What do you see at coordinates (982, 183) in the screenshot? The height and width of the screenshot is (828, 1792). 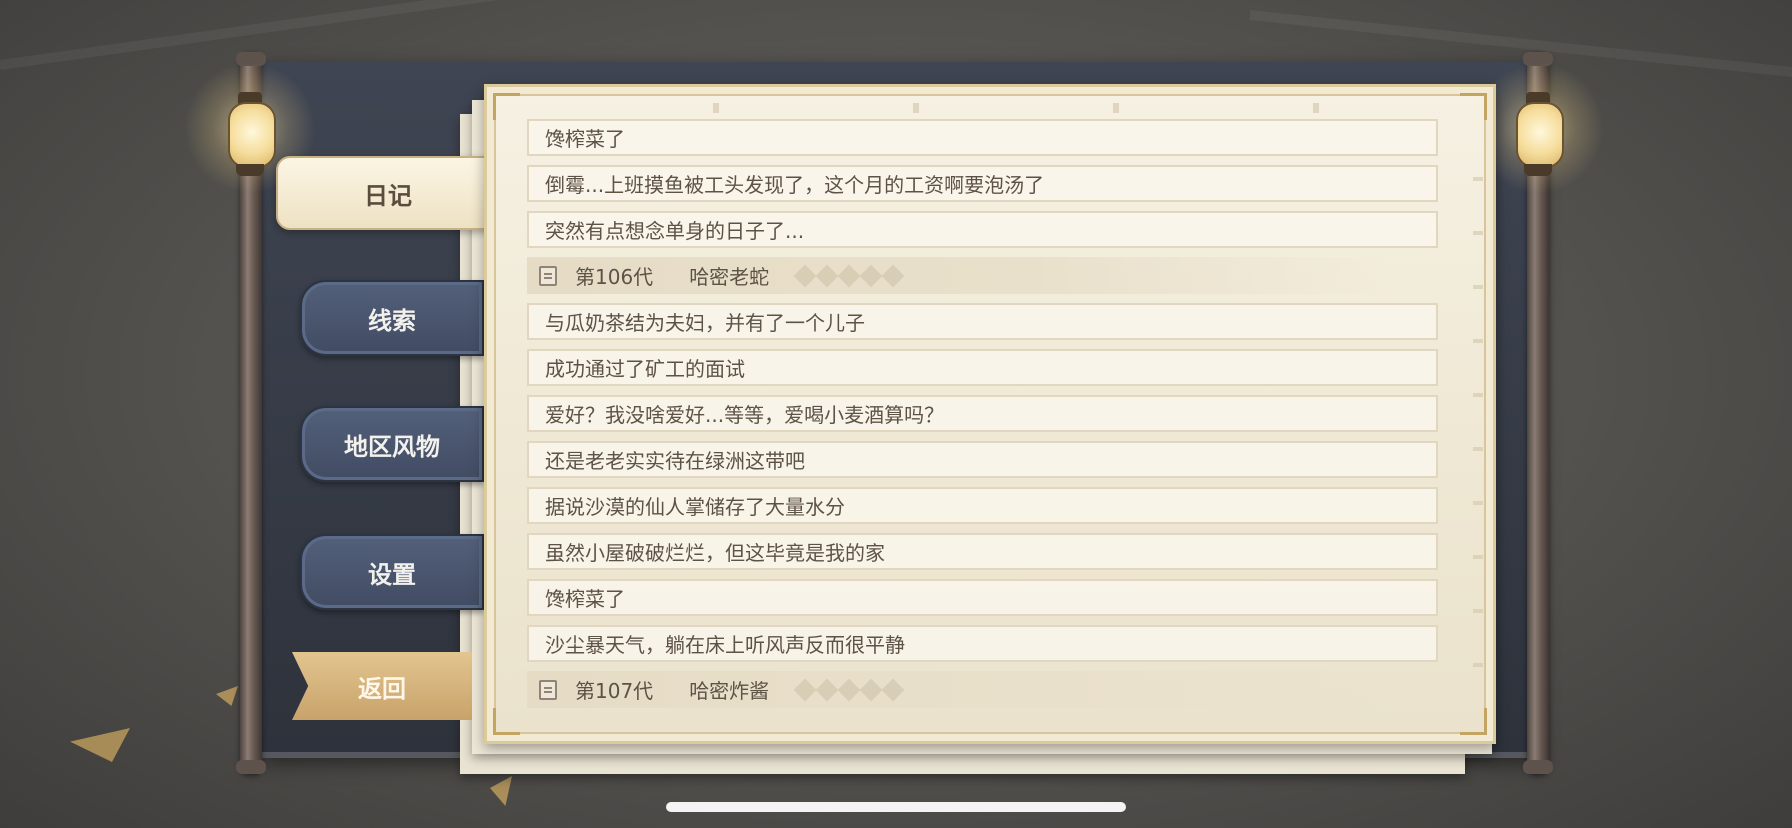 I see `diary-entry: 倒霉...上班摸鱼被工头发现了，这个月的工资啊要泡汤了` at bounding box center [982, 183].